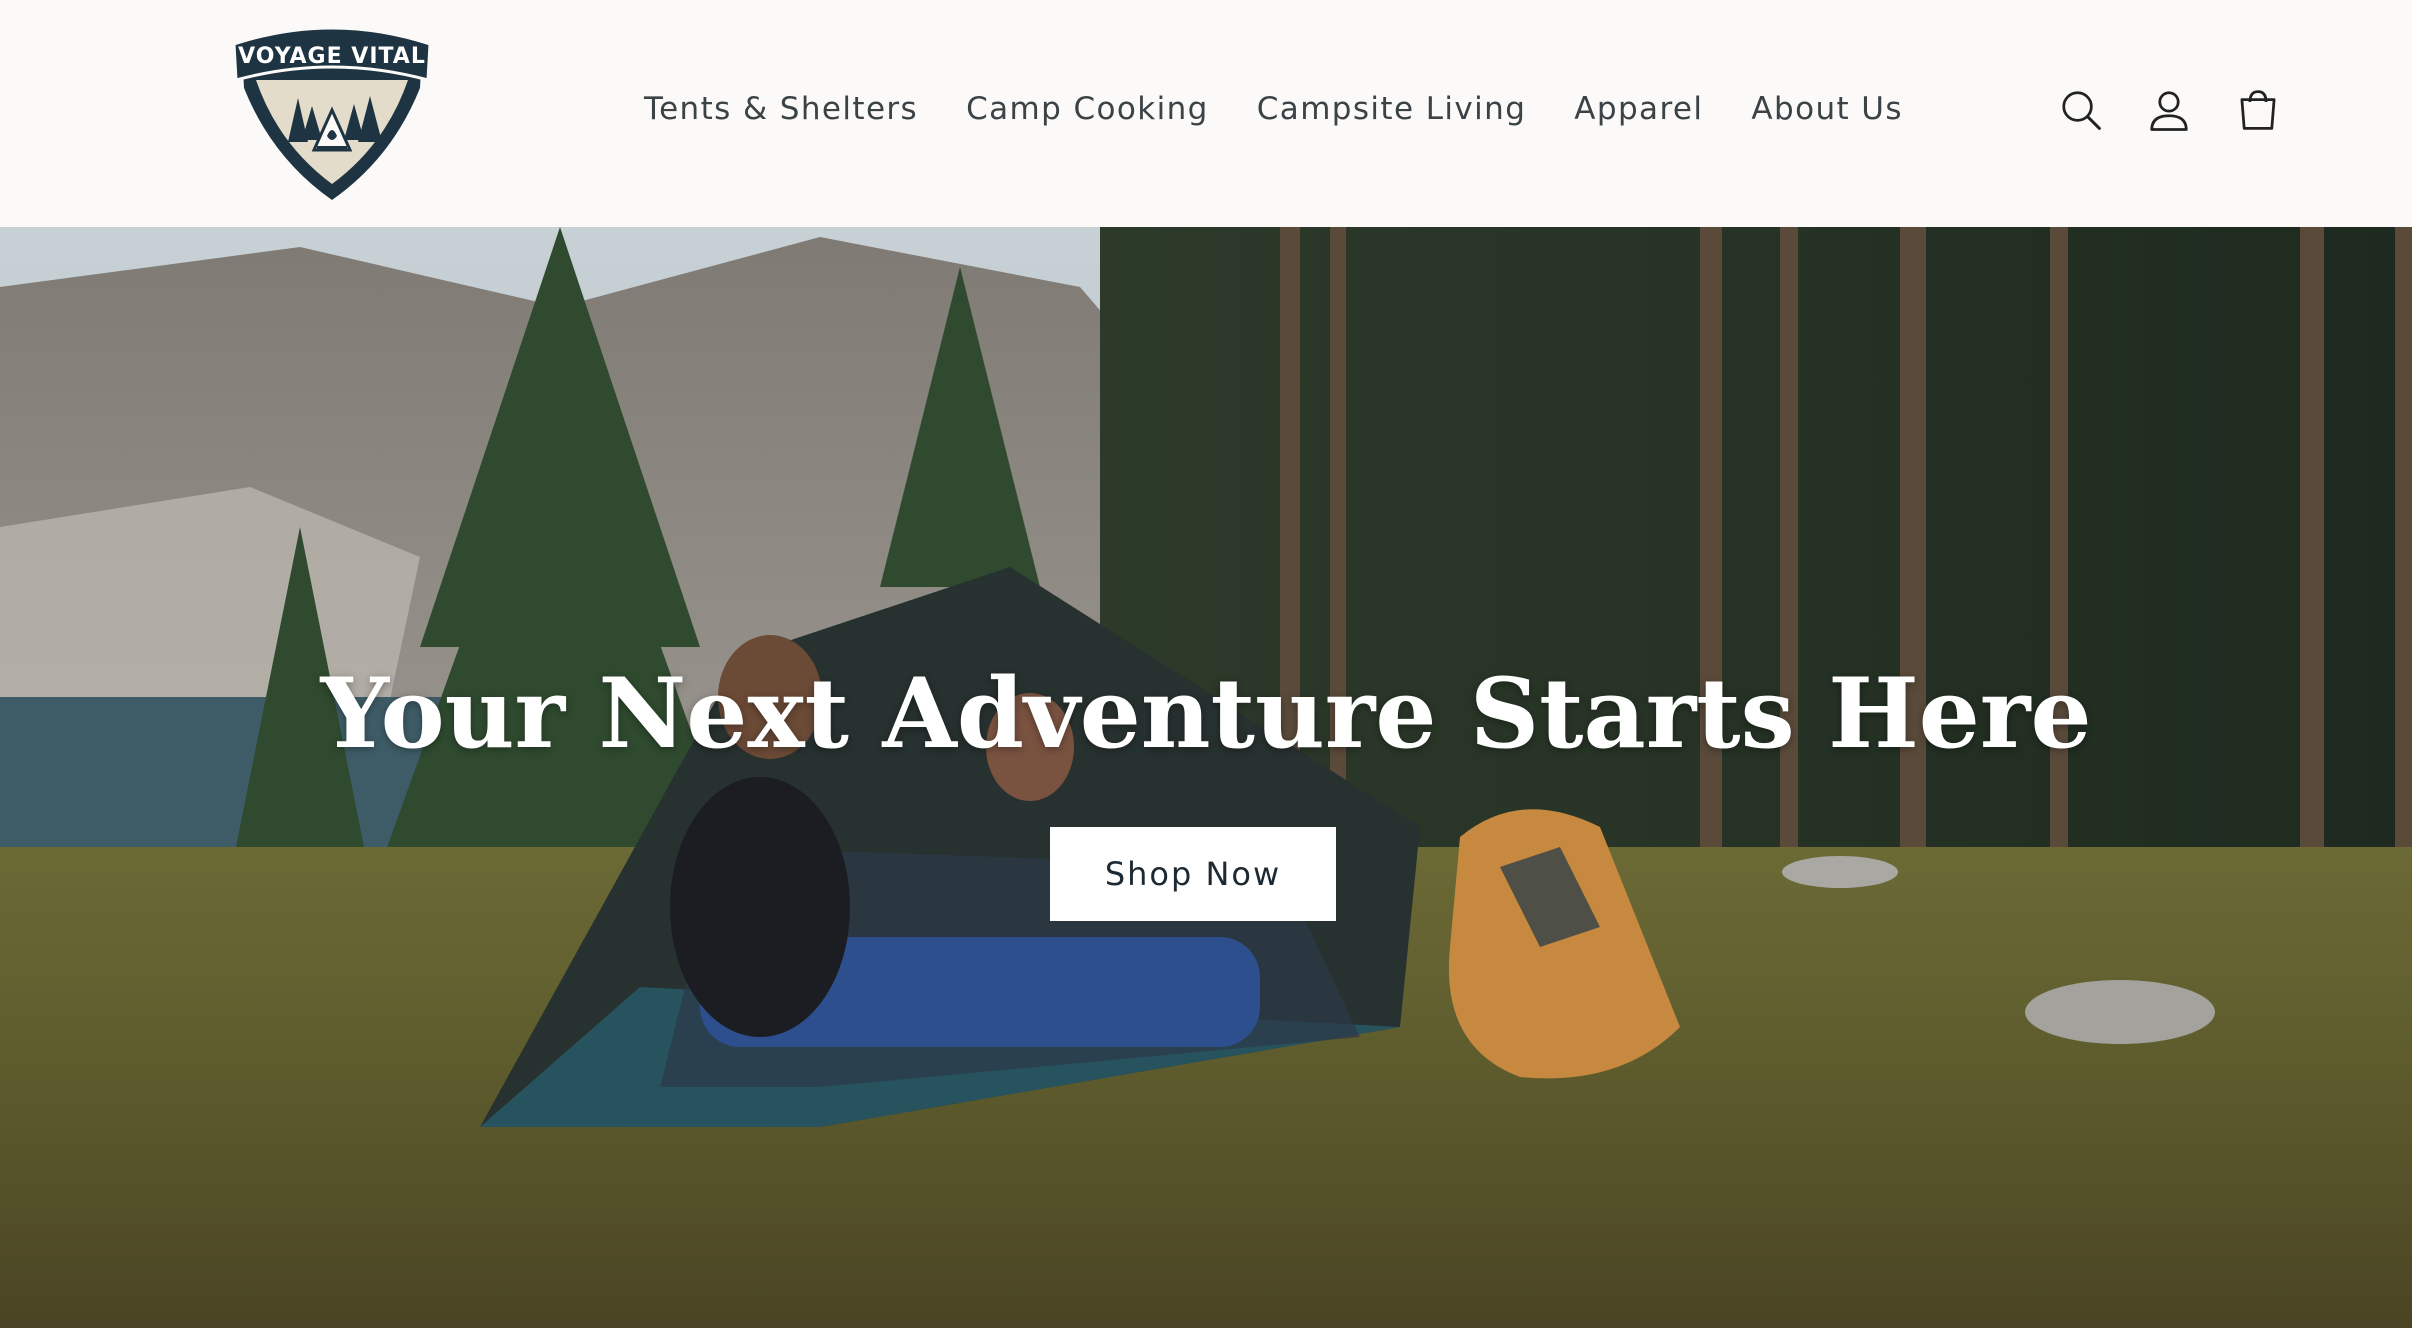  I want to click on cart-icon, so click(2258, 110).